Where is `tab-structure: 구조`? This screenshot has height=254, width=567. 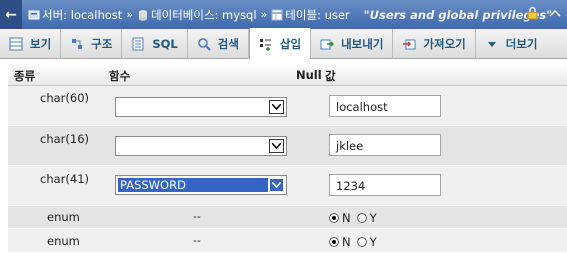
tab-structure: 구조 is located at coordinates (92, 43).